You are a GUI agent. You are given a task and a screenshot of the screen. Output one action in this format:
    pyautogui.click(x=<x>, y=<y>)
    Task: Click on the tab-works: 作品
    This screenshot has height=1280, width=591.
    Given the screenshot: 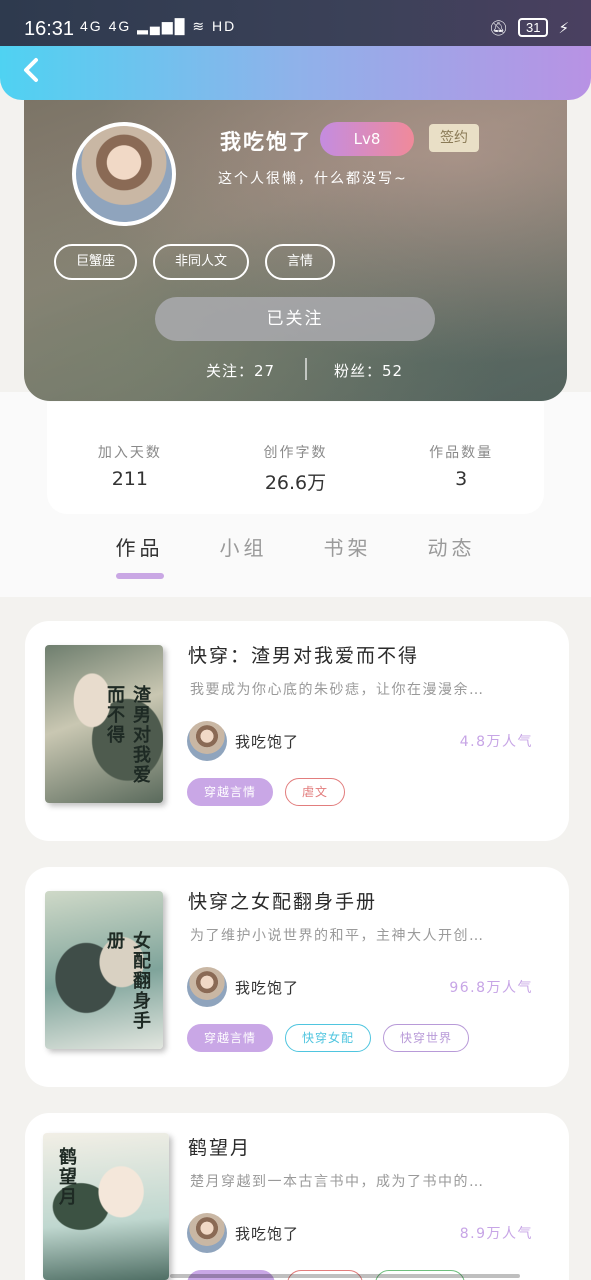 What is the action you would take?
    pyautogui.click(x=139, y=555)
    